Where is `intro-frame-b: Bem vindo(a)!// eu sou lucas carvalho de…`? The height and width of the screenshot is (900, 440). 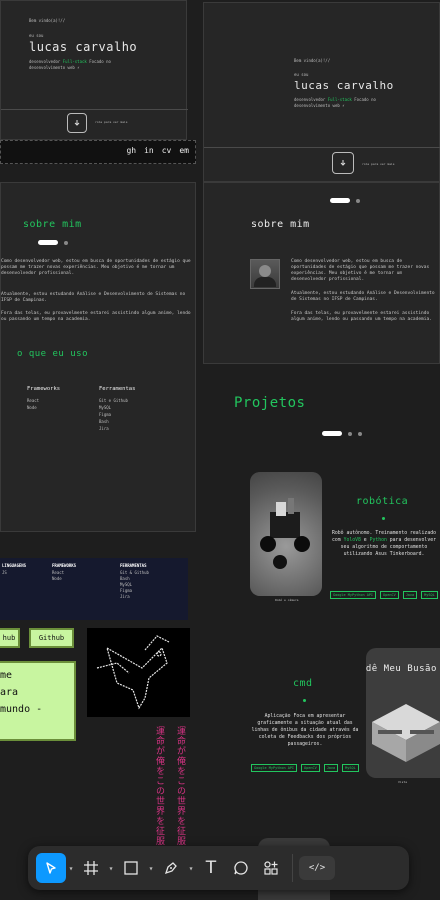
intro-frame-b: Bem vindo(a)!// eu sou lucas carvalho de… is located at coordinates (321, 92).